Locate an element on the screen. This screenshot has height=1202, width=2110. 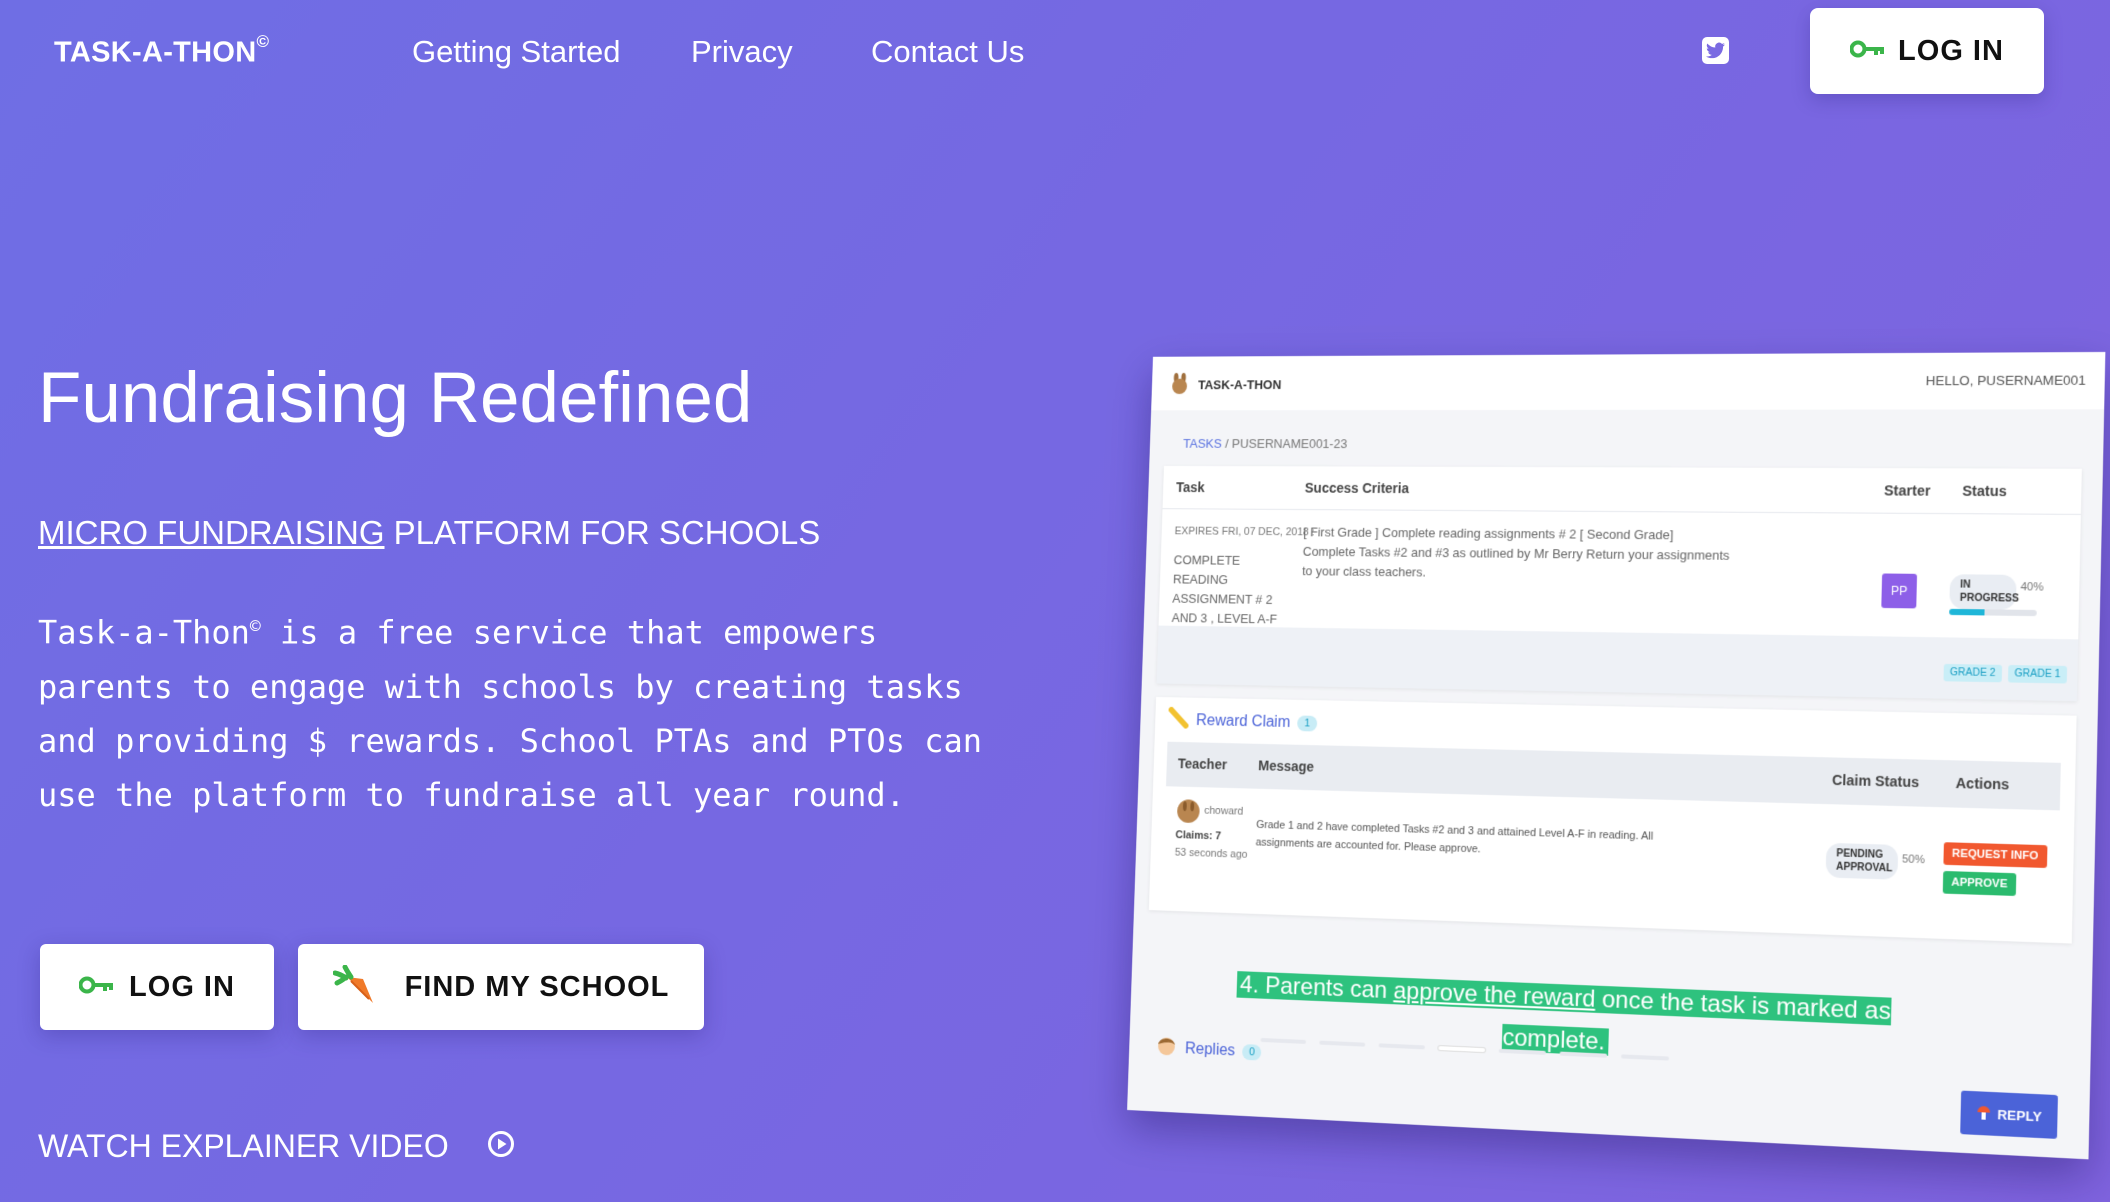
mock-status-bar is located at coordinates (1993, 612).